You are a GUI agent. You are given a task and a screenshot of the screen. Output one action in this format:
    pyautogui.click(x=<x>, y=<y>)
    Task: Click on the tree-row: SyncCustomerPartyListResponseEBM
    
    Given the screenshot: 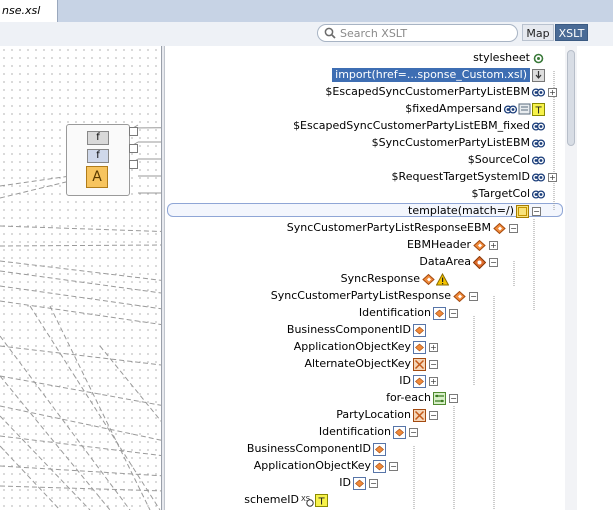 What is the action you would take?
    pyautogui.click(x=328, y=228)
    